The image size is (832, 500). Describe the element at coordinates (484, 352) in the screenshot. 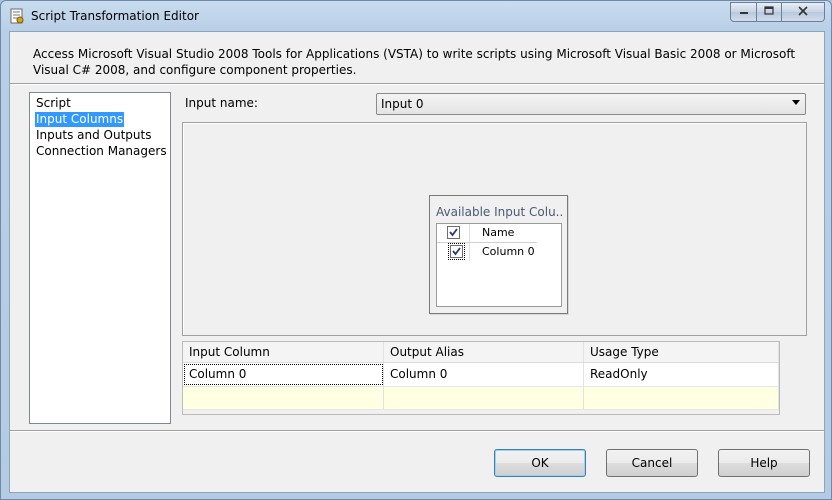

I see `grid-header-output-alias: Output Alias` at that location.